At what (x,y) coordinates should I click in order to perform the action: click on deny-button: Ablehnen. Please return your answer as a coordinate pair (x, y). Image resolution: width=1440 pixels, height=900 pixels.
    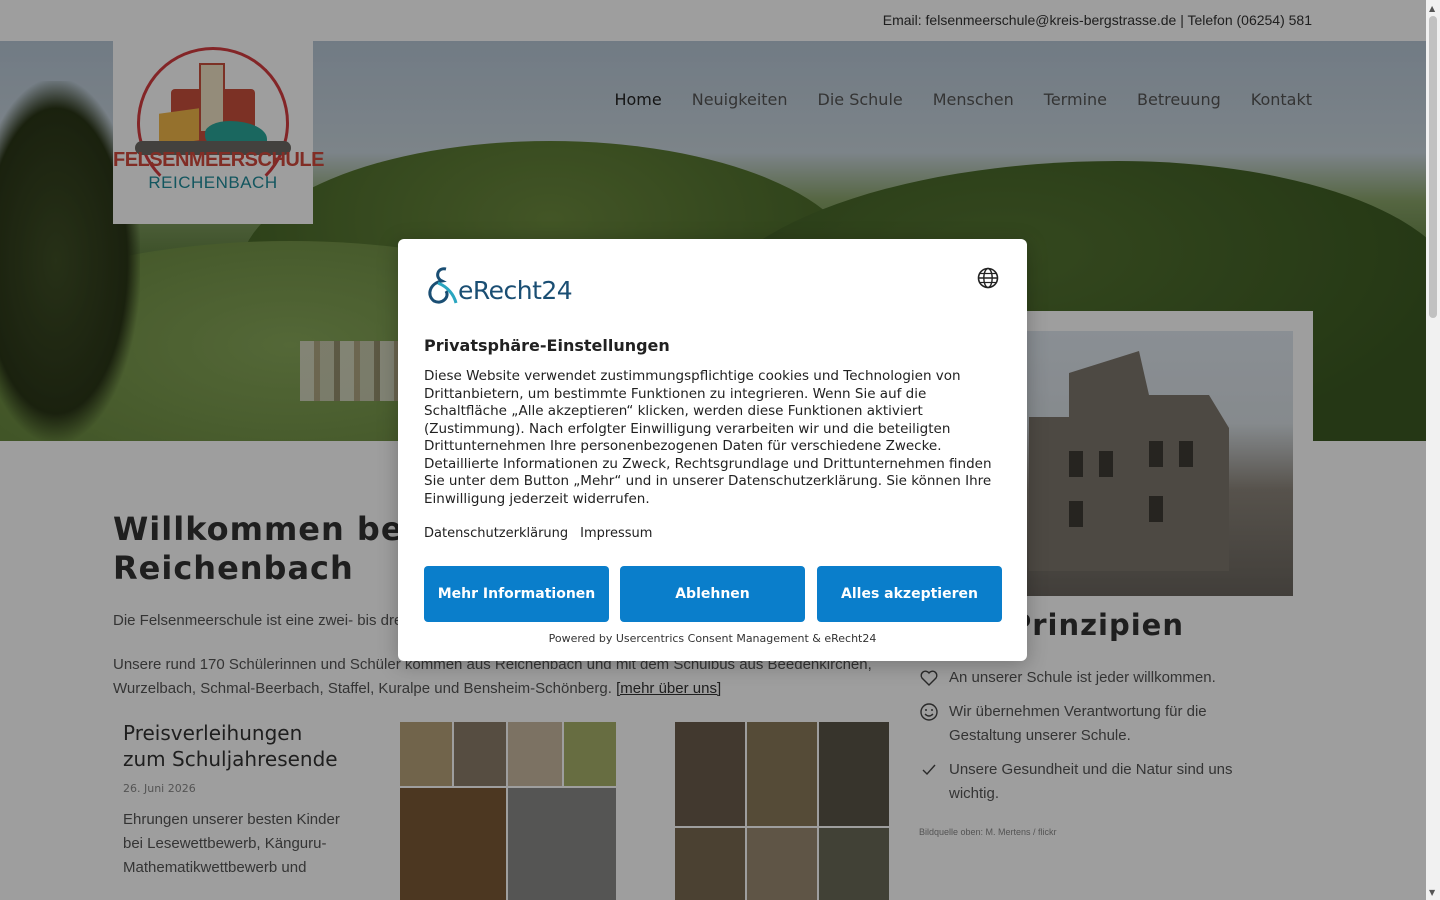
    Looking at the image, I should click on (712, 594).